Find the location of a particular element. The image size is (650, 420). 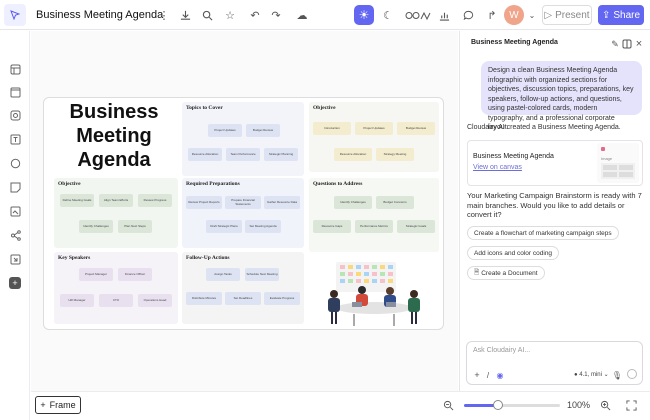

share-button: ⇪ Share is located at coordinates (621, 15).